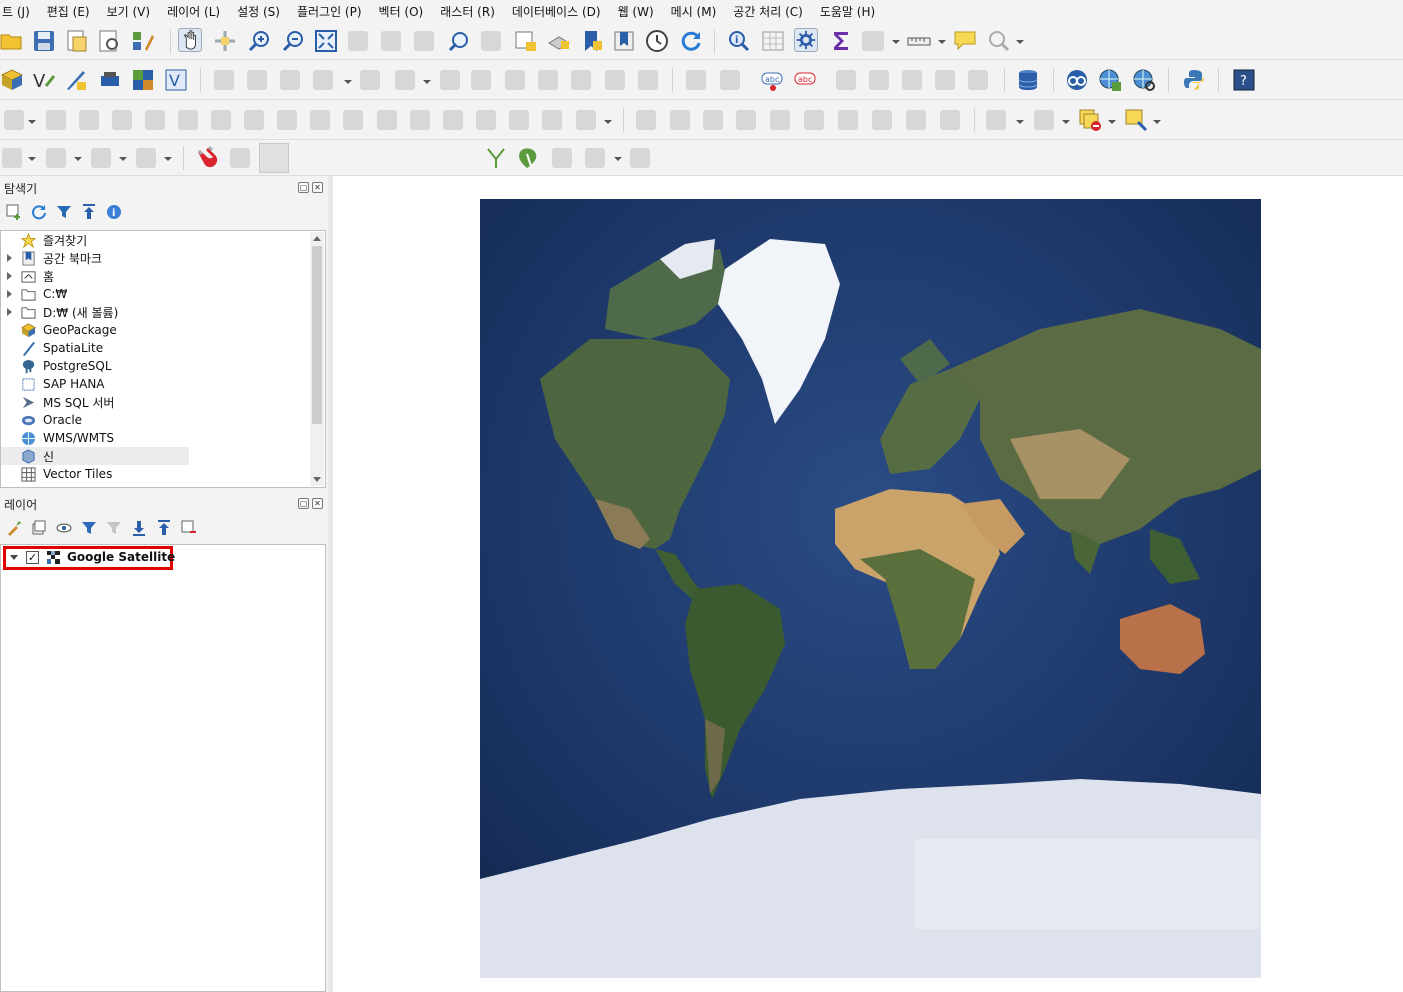 The height and width of the screenshot is (992, 1403). What do you see at coordinates (1090, 120) in the screenshot?
I see `deselect-features-icon` at bounding box center [1090, 120].